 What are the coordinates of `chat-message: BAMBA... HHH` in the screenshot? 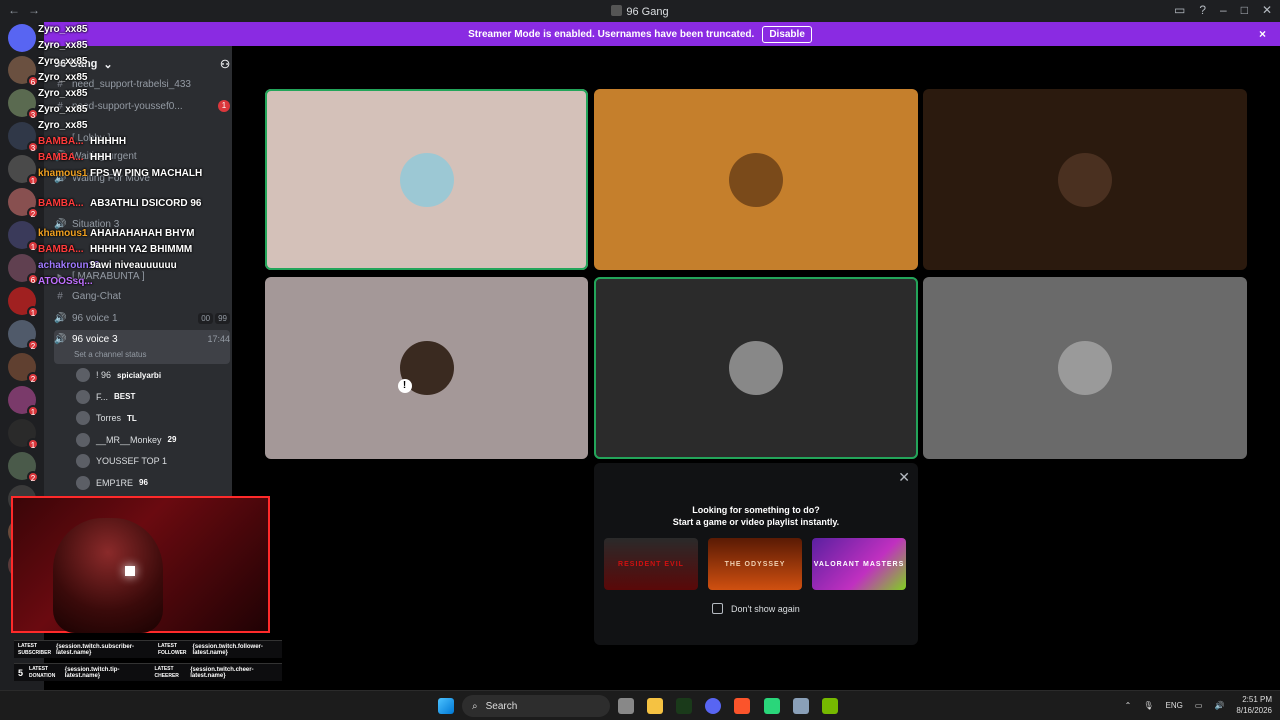 It's located at (75, 157).